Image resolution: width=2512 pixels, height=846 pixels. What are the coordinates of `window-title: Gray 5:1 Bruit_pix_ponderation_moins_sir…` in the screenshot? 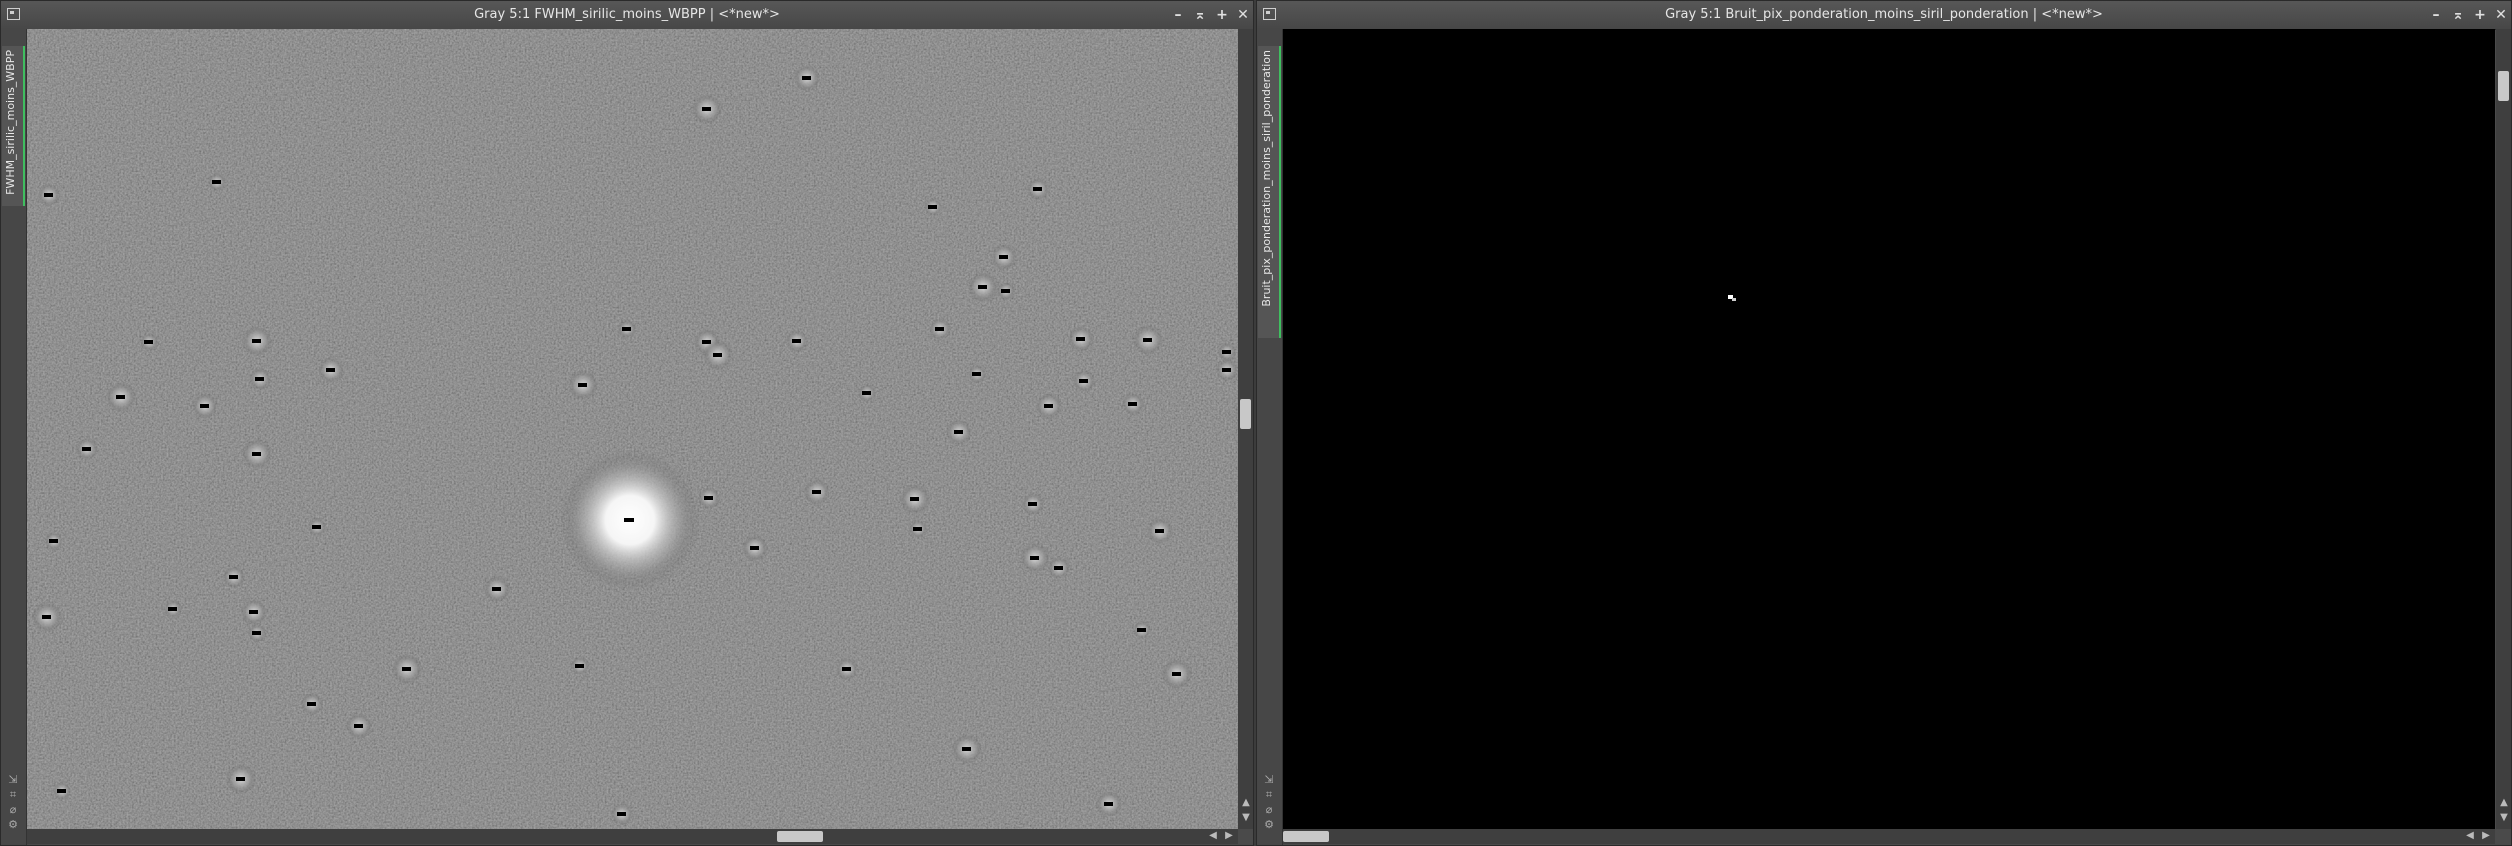 It's located at (1884, 14).